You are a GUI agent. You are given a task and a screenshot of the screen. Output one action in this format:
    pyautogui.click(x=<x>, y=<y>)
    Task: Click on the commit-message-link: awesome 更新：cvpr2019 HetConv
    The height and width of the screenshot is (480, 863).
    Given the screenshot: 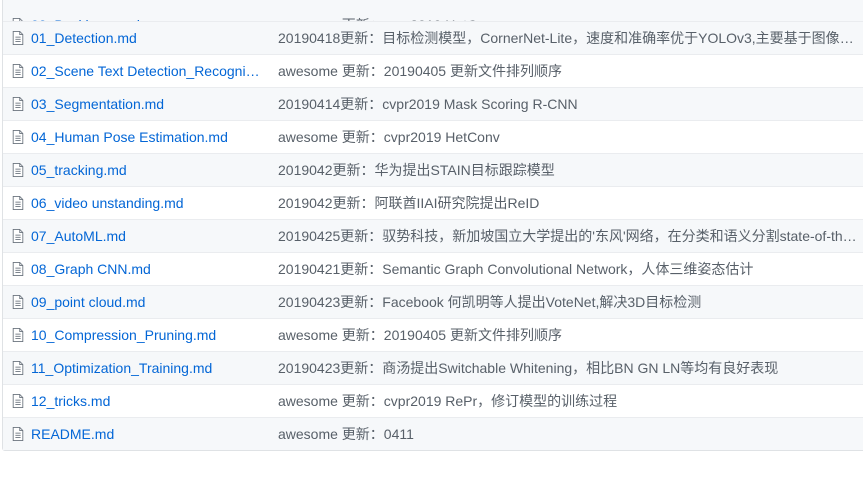 What is the action you would take?
    pyautogui.click(x=568, y=137)
    